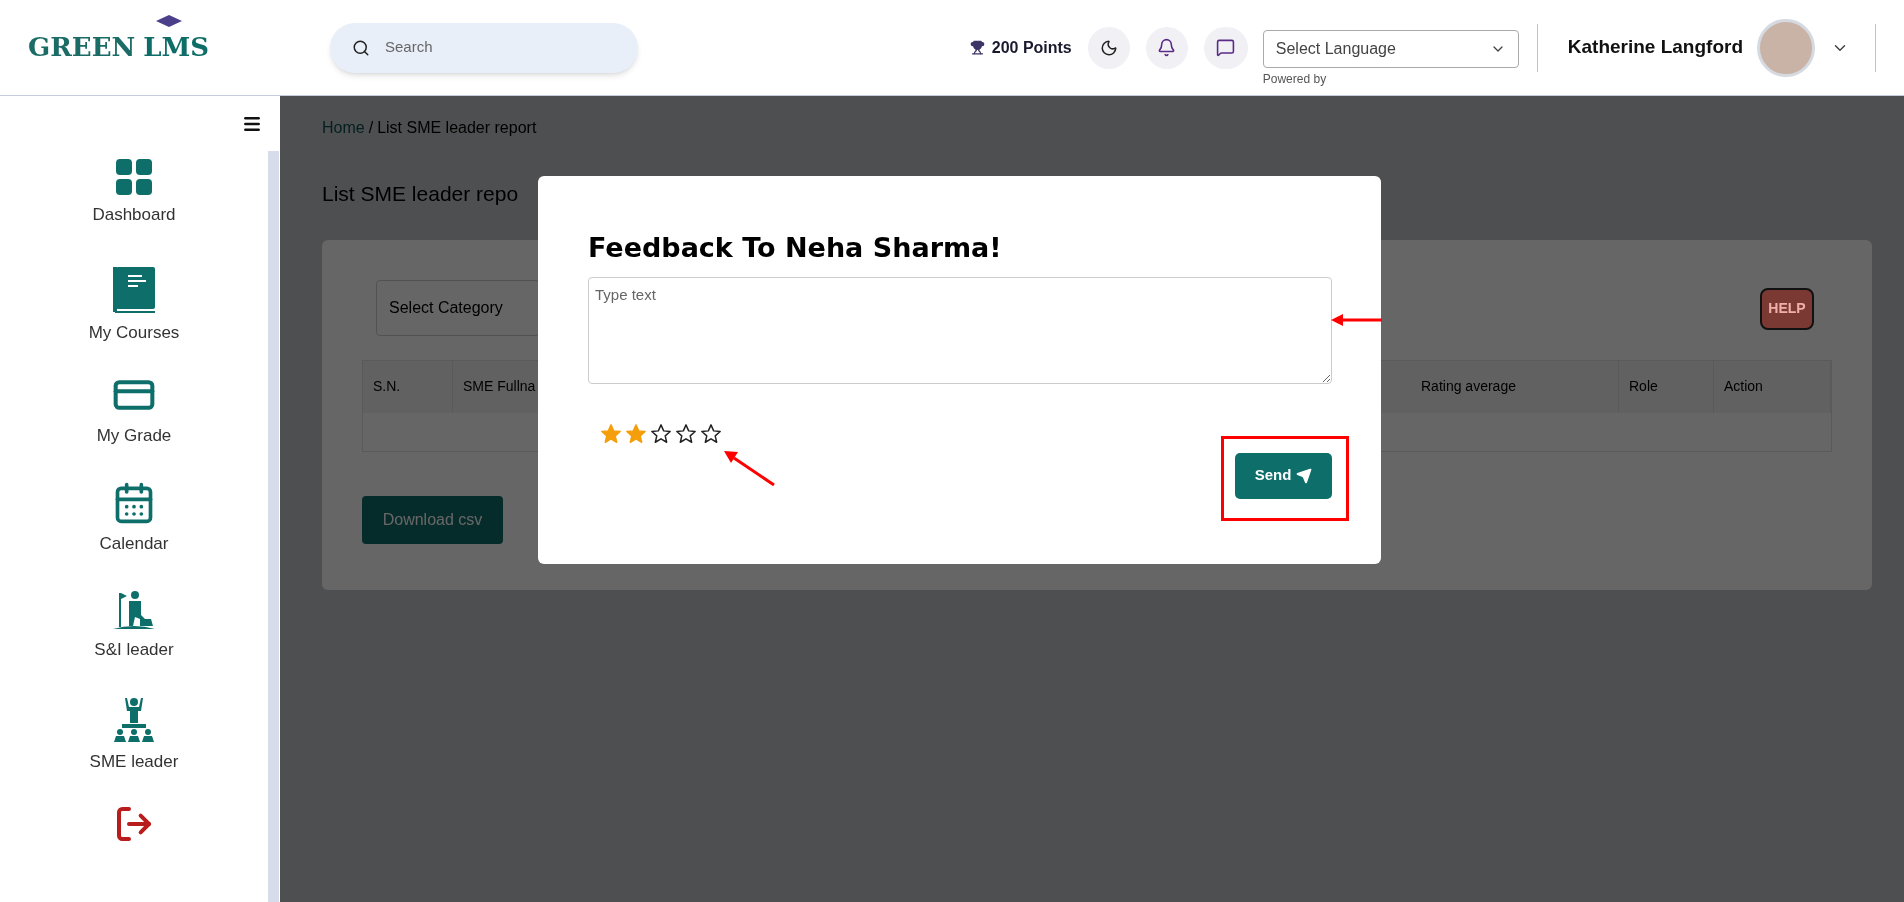 The height and width of the screenshot is (902, 1904). Describe the element at coordinates (361, 47) in the screenshot. I see `search-icon` at that location.